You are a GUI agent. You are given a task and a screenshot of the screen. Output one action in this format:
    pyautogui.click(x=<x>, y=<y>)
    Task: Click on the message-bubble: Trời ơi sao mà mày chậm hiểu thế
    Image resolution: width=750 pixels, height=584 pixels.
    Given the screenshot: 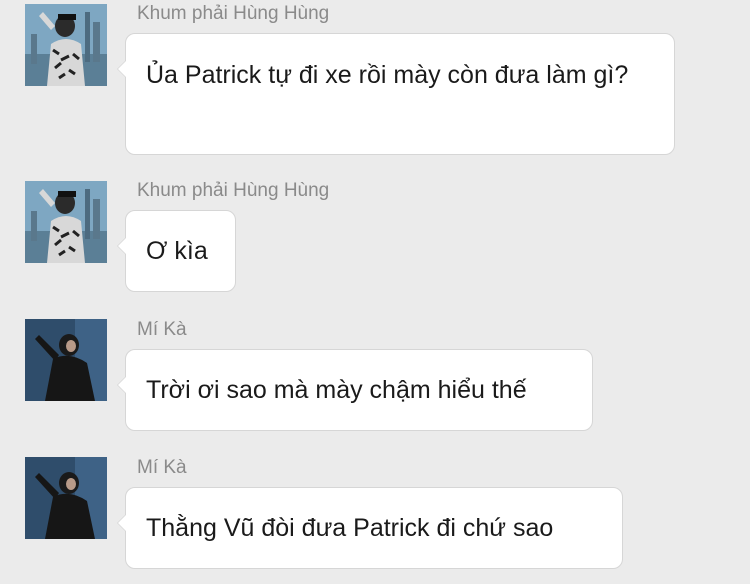 What is the action you would take?
    pyautogui.click(x=355, y=390)
    